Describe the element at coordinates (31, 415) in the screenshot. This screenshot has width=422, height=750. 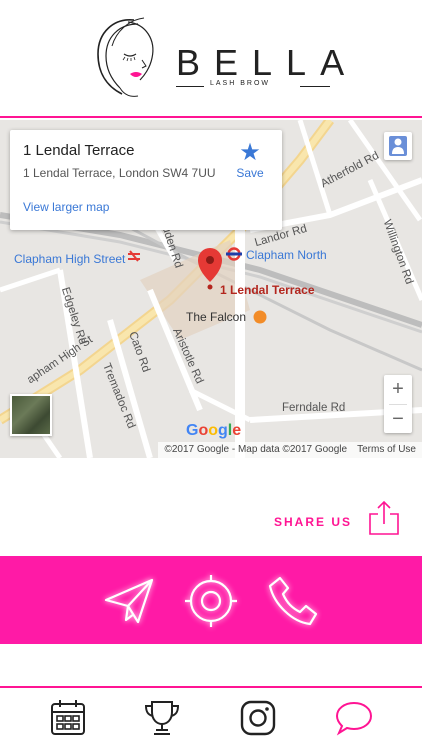
I see `satellite-toggle` at that location.